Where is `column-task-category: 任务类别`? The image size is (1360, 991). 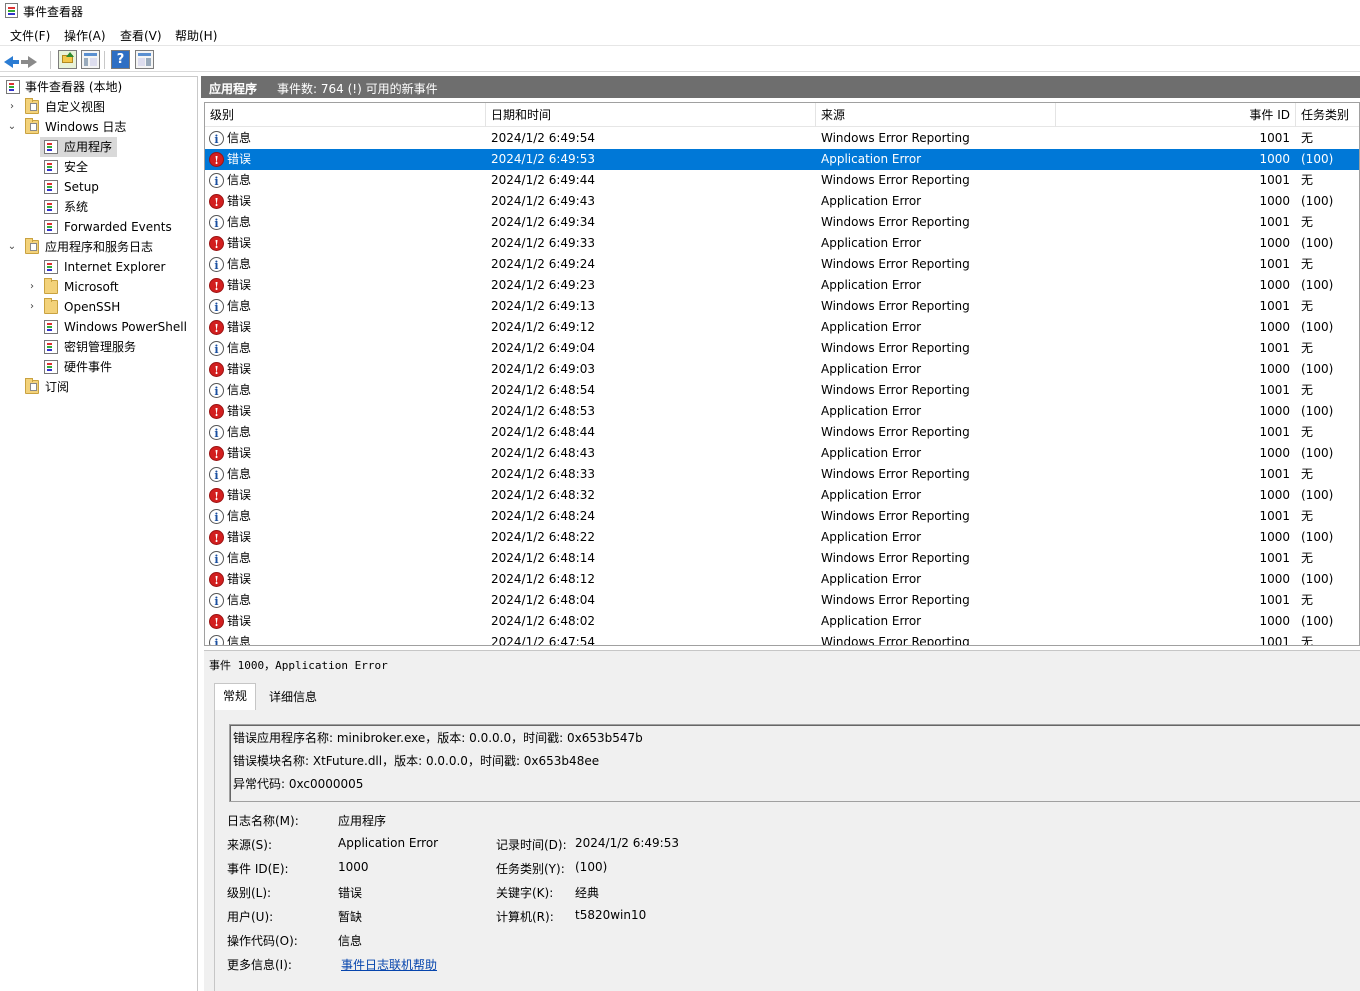
column-task-category: 任务类别 is located at coordinates (1327, 115).